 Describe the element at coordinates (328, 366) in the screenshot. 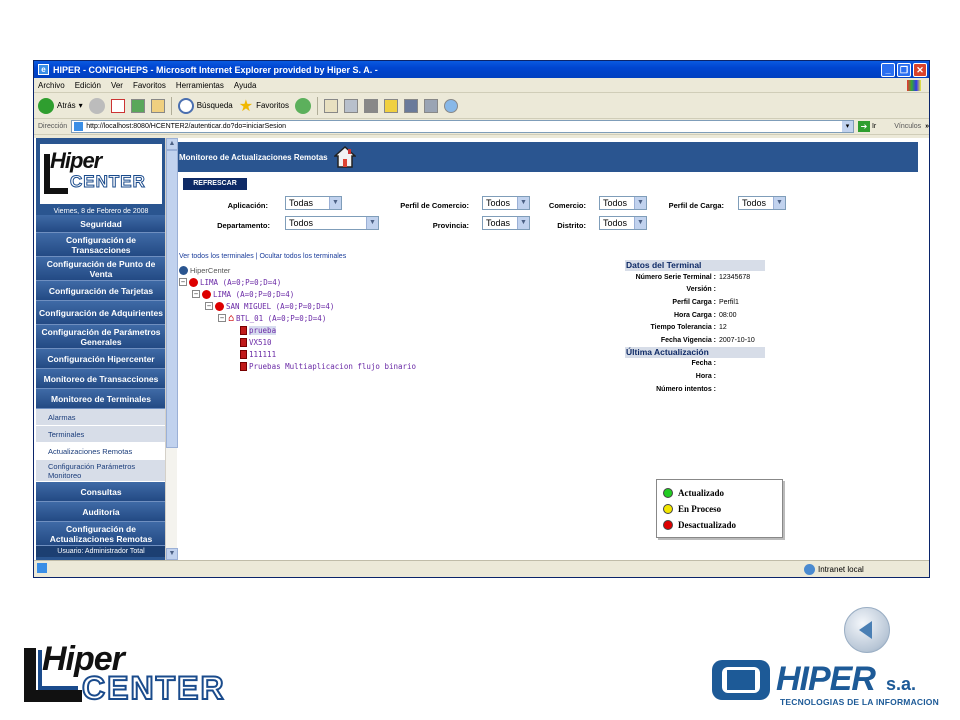

I see `tree-terminal: Pruebas Multiaplicacion flujo binario` at that location.